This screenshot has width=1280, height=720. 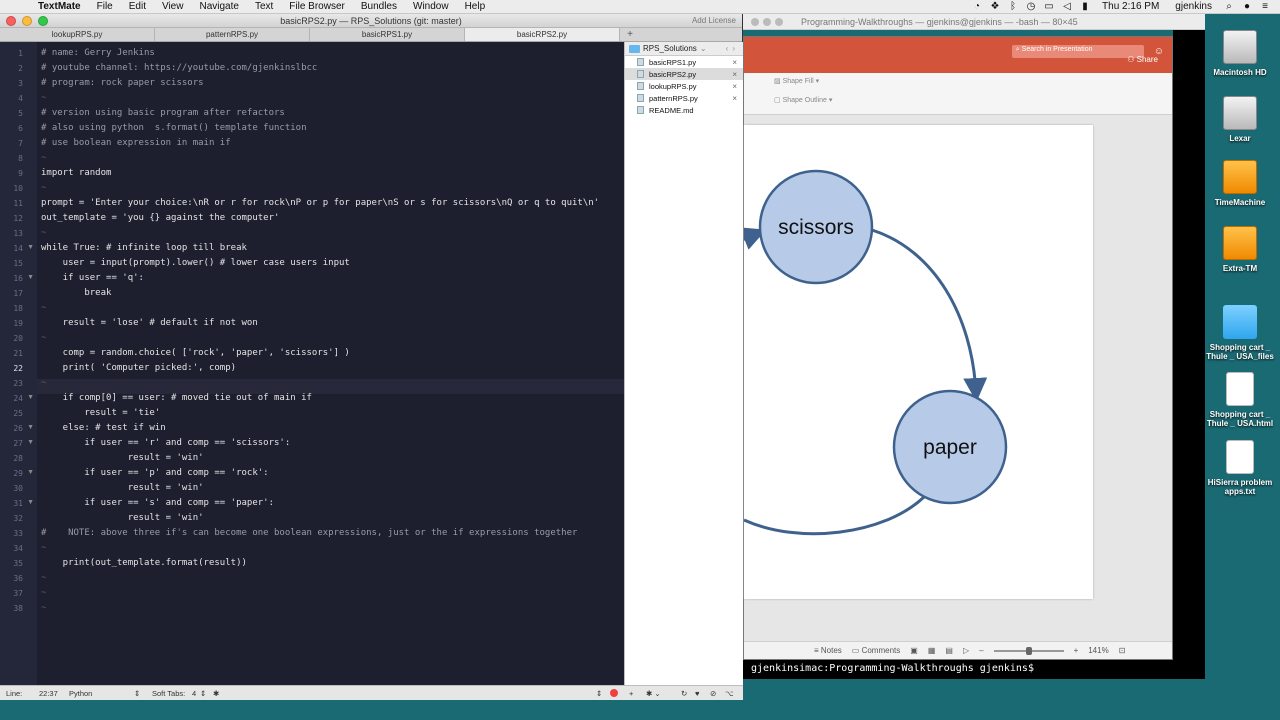 I want to click on menu-user: gjenkins, so click(x=1193, y=6).